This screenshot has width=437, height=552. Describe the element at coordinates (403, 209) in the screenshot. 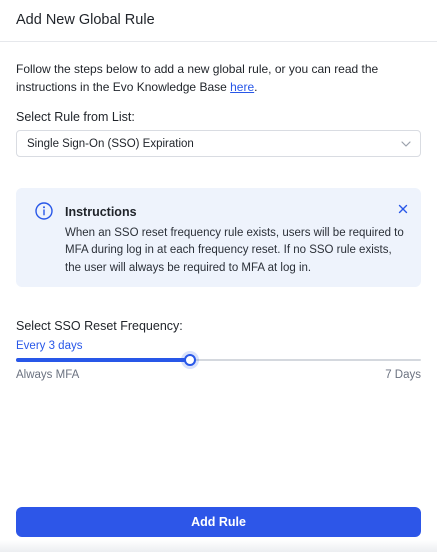

I see `close-icon` at that location.